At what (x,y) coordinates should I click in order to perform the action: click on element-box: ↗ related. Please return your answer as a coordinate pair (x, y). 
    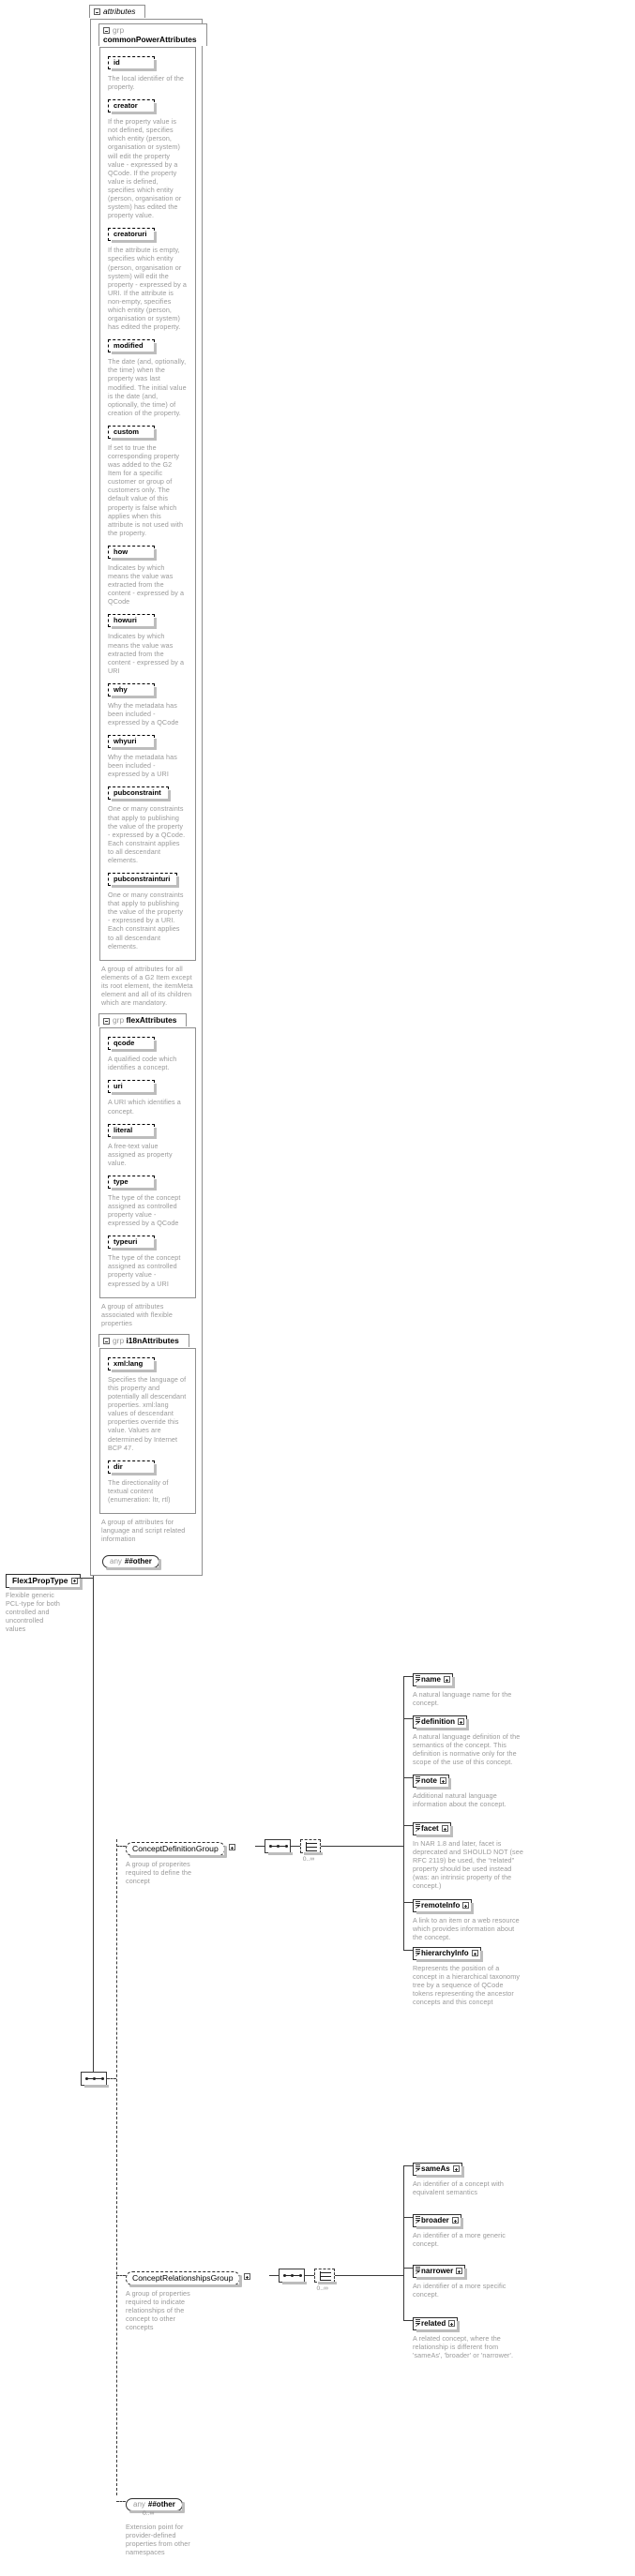
    Looking at the image, I should click on (437, 2324).